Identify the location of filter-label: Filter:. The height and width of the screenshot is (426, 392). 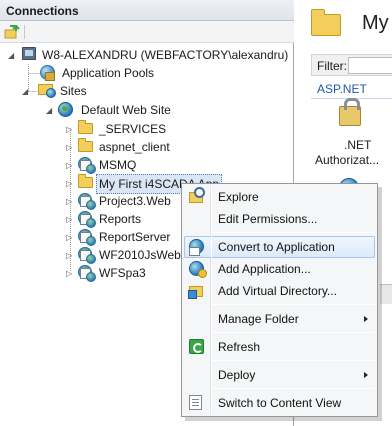
(332, 66).